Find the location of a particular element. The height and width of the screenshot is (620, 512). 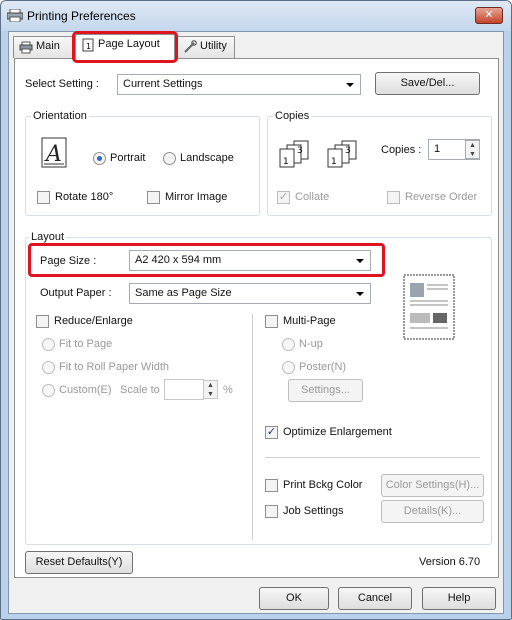

n-up-label: N-up is located at coordinates (311, 344).